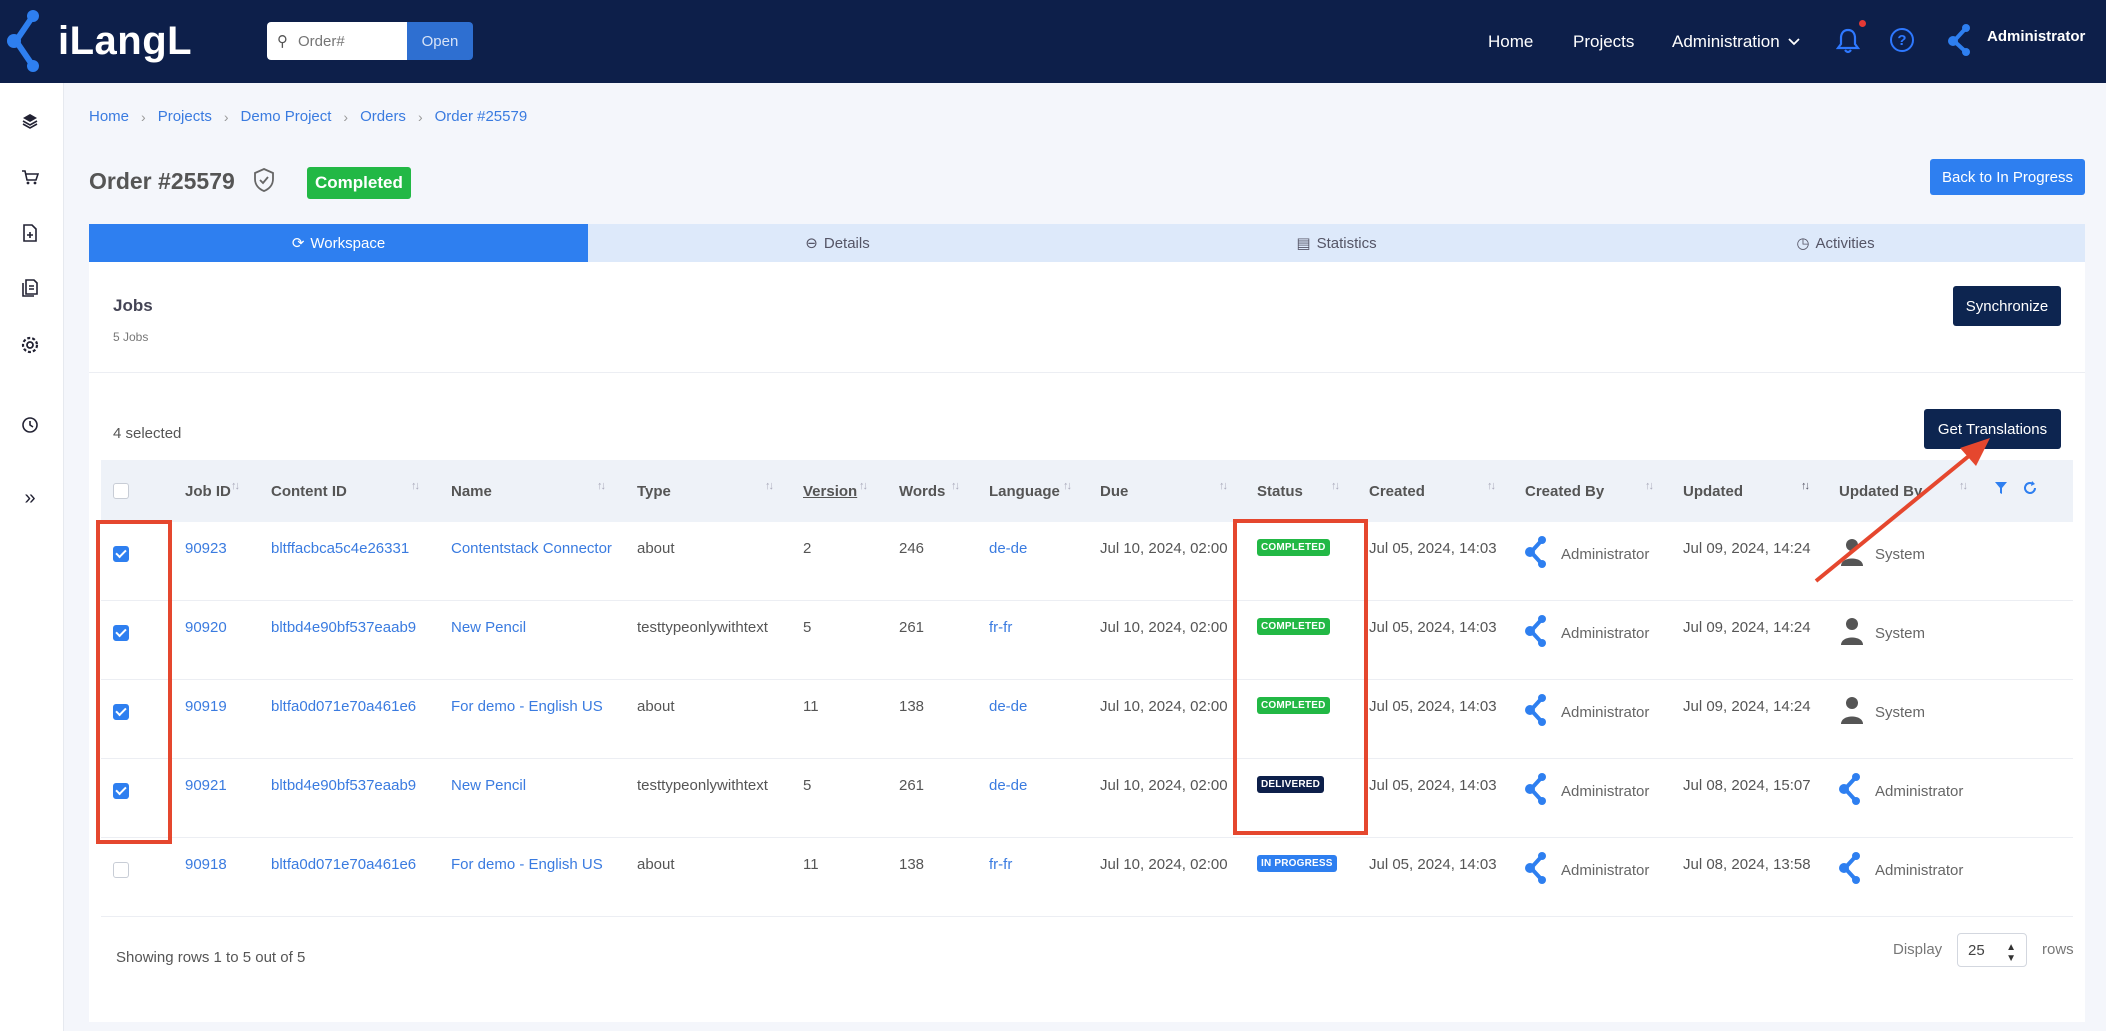 Image resolution: width=2106 pixels, height=1031 pixels. Describe the element at coordinates (206, 706) in the screenshot. I see `job-id-link: 90919` at that location.